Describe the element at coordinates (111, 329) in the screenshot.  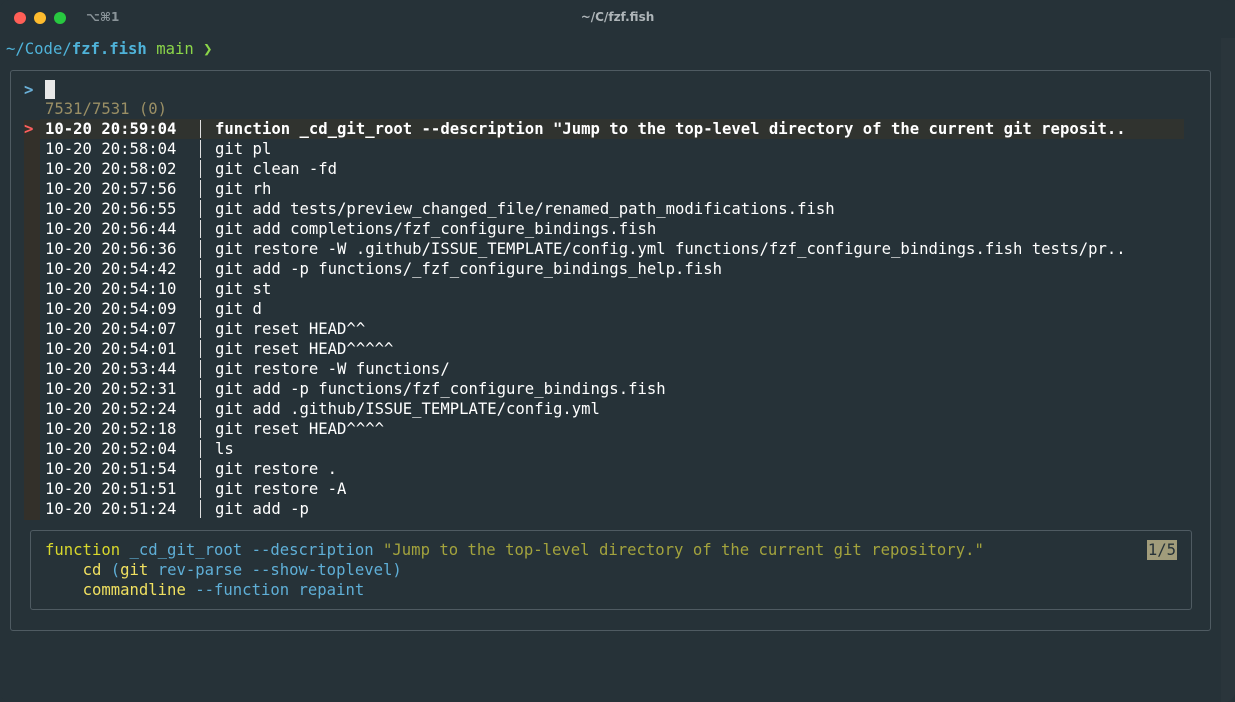
I see `history-timestamp: 10-20 20:54:07` at that location.